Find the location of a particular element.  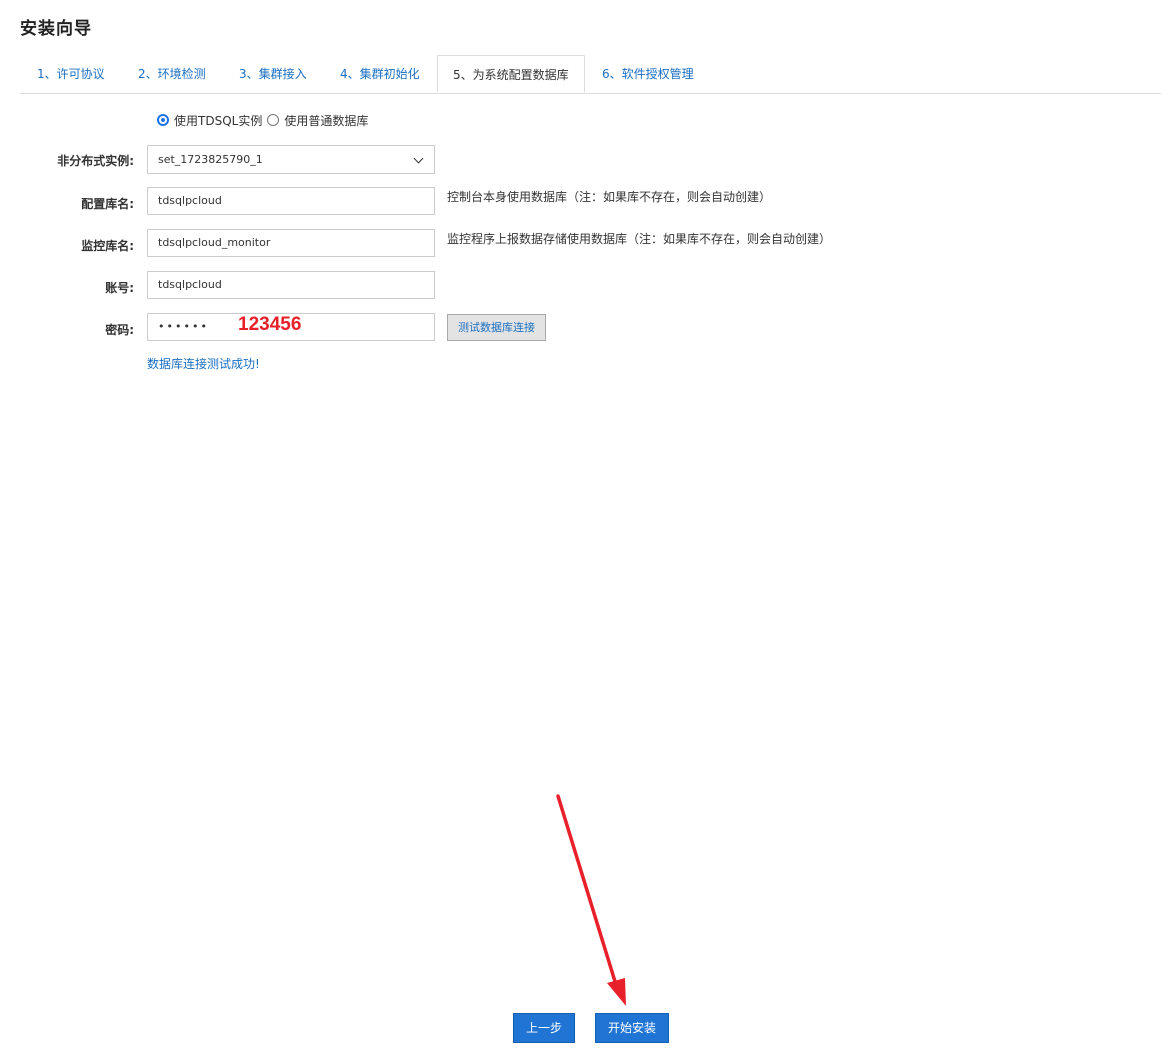

tab-env-check: 2、环境检测 is located at coordinates (172, 74).